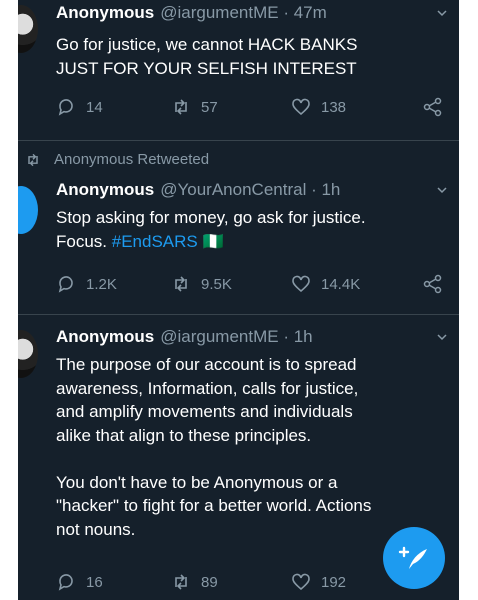 The height and width of the screenshot is (600, 478). I want to click on tweet-line: Focus. #EndSARS 🇳🇬, so click(140, 241).